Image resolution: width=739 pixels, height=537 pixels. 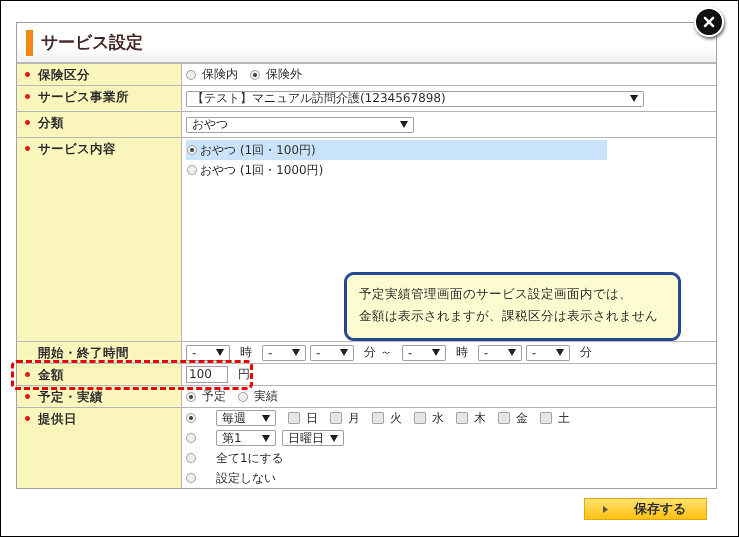 I want to click on accent-bar, so click(x=29, y=43).